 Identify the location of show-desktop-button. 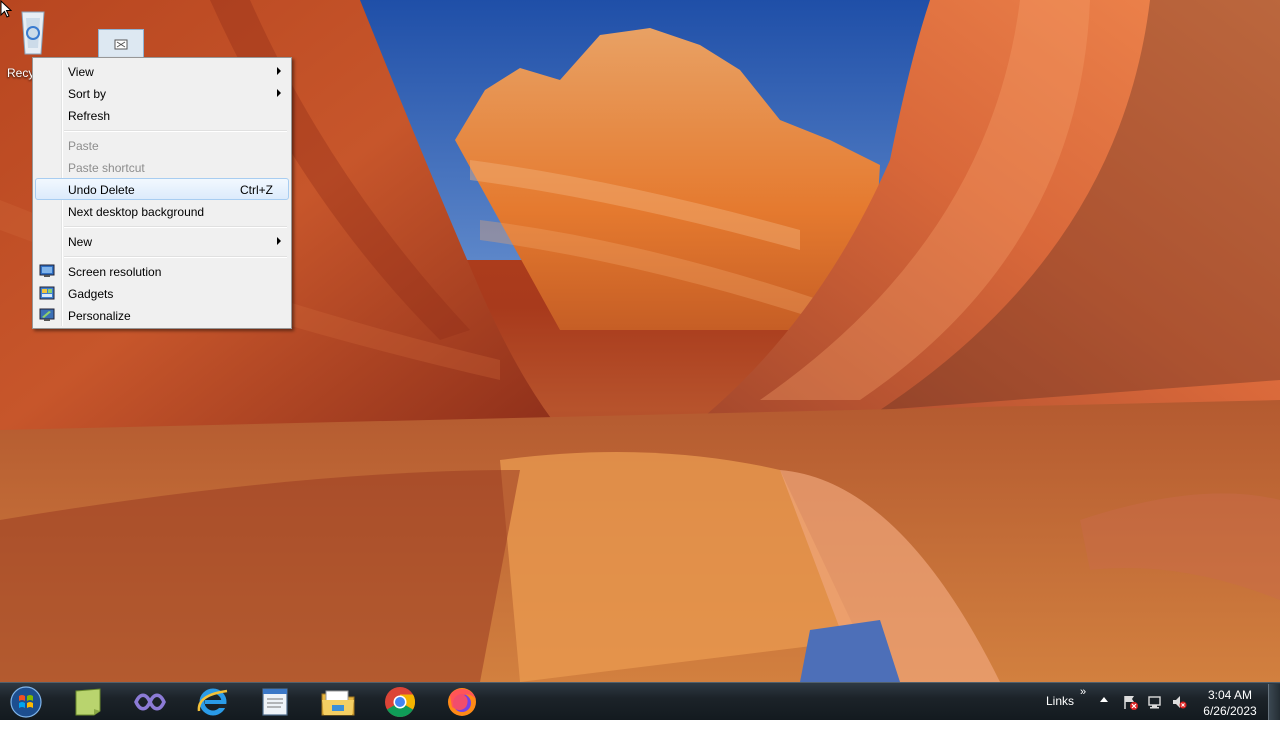
(1274, 702).